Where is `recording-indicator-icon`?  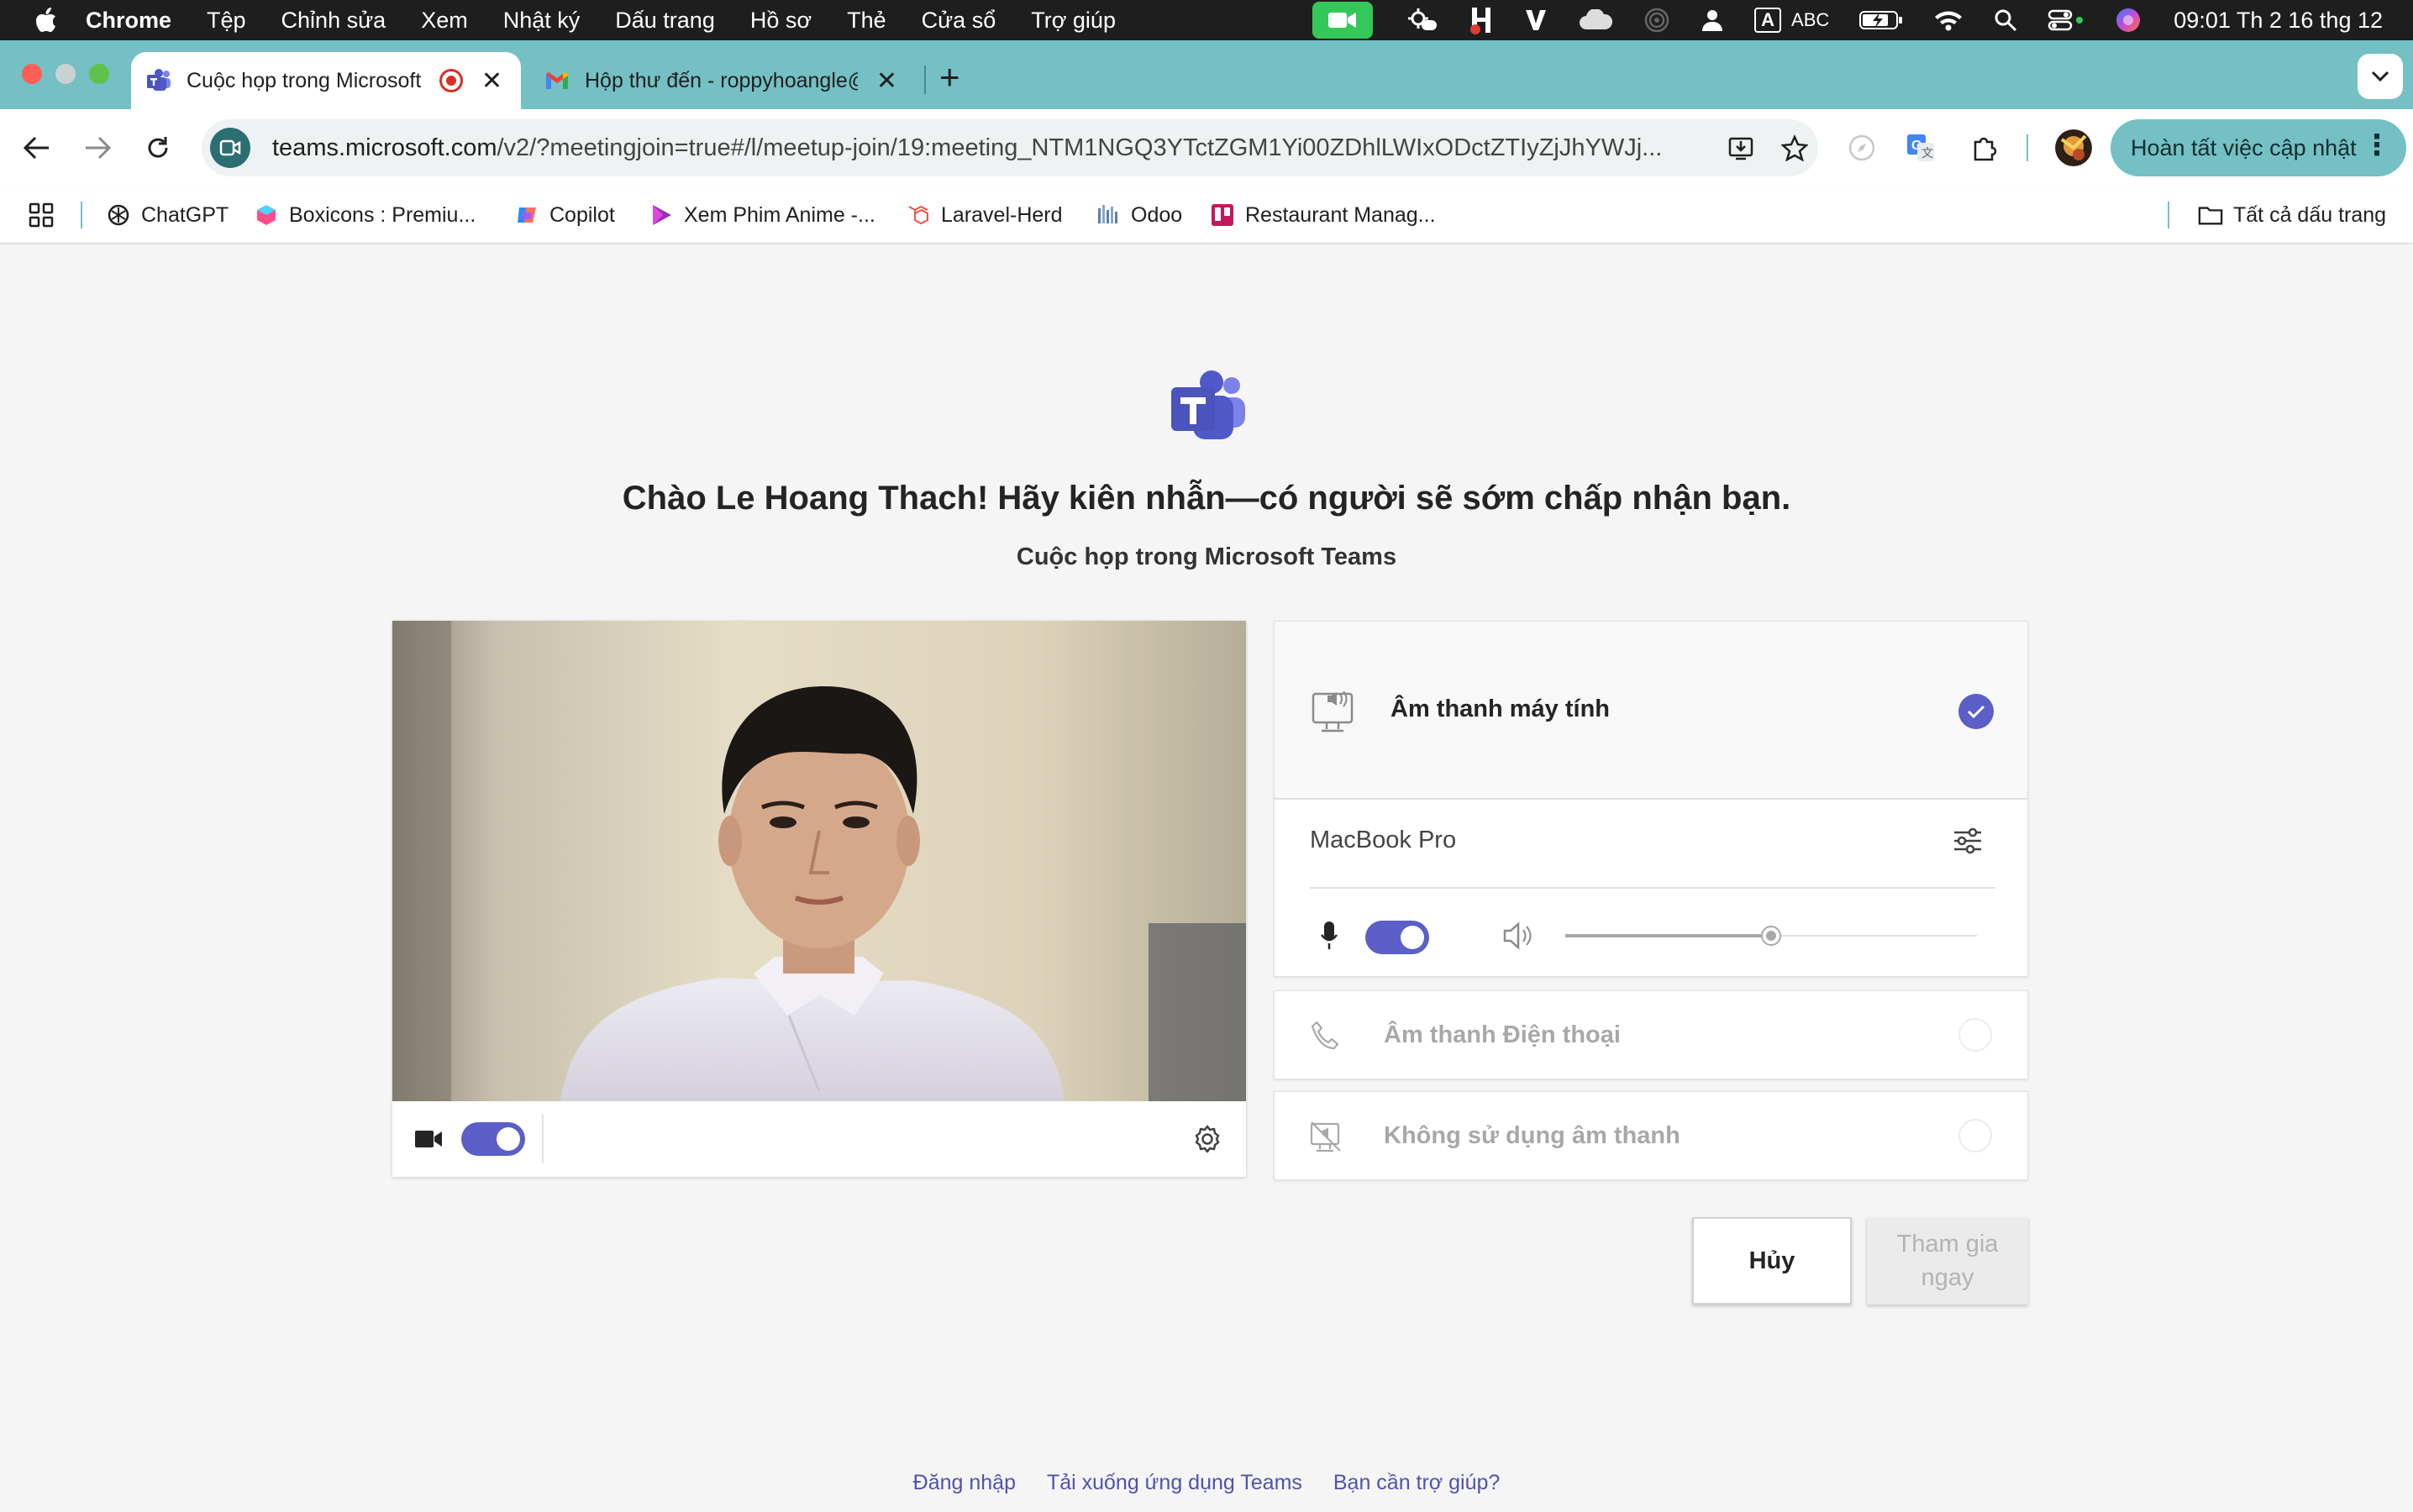 recording-indicator-icon is located at coordinates (451, 80).